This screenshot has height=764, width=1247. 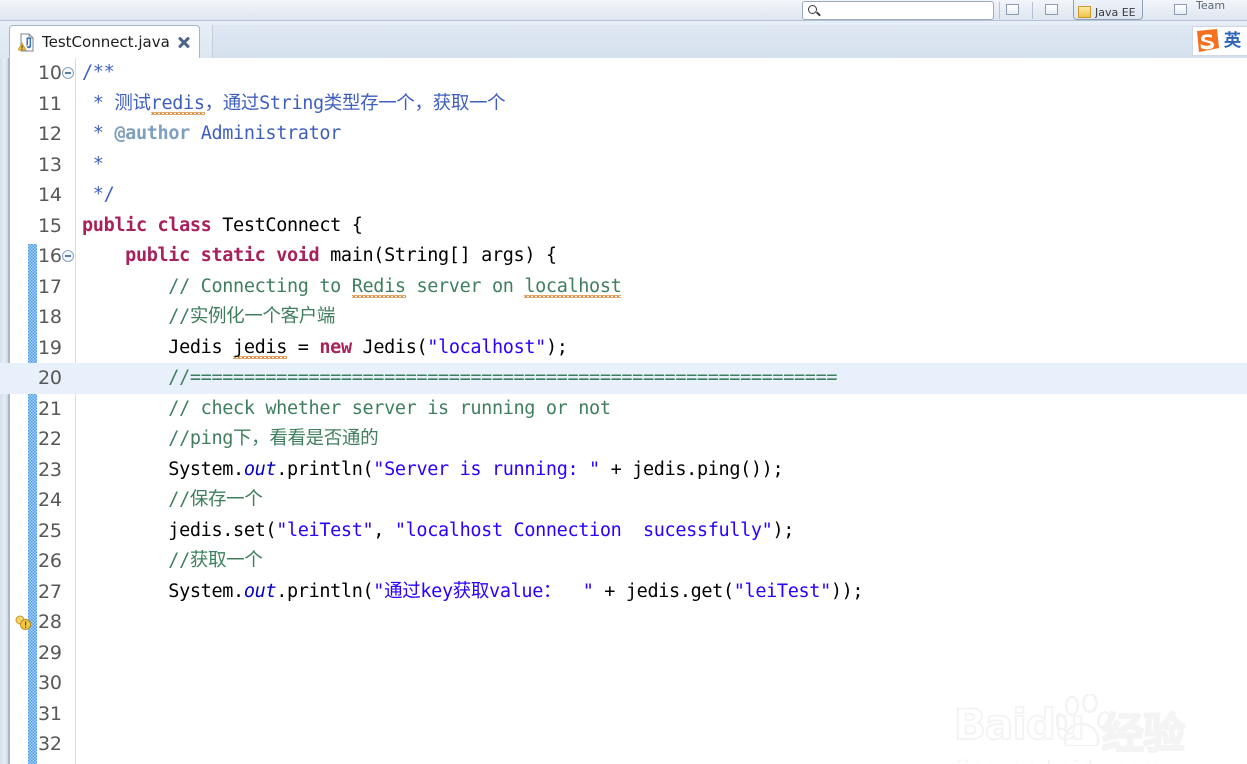 I want to click on line-number: 18, so click(x=50, y=317).